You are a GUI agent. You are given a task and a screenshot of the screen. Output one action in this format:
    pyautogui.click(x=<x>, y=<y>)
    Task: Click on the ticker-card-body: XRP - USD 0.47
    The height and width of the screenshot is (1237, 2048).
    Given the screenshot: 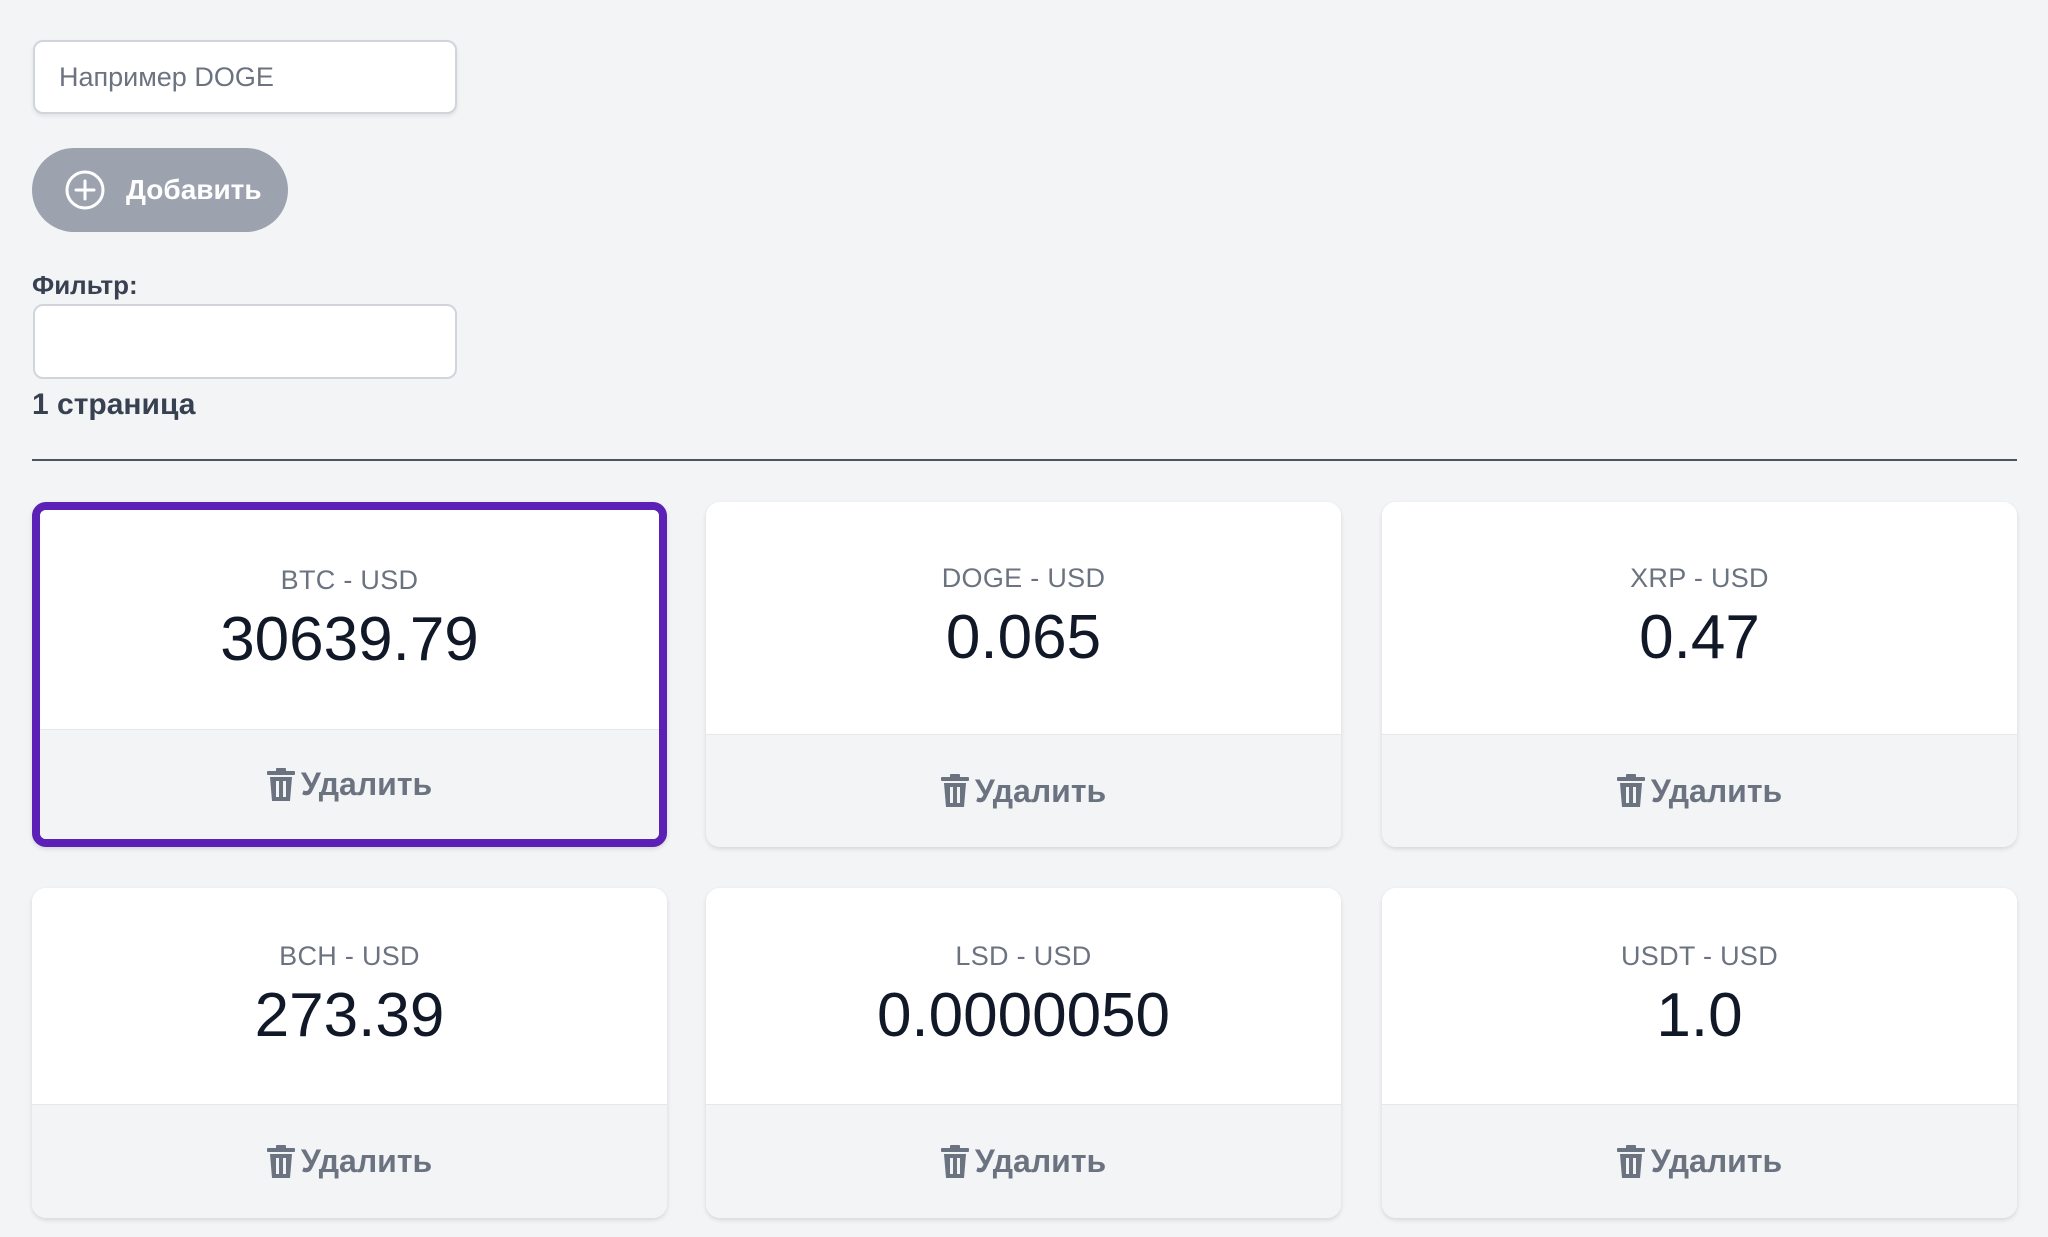 What is the action you would take?
    pyautogui.click(x=1699, y=618)
    